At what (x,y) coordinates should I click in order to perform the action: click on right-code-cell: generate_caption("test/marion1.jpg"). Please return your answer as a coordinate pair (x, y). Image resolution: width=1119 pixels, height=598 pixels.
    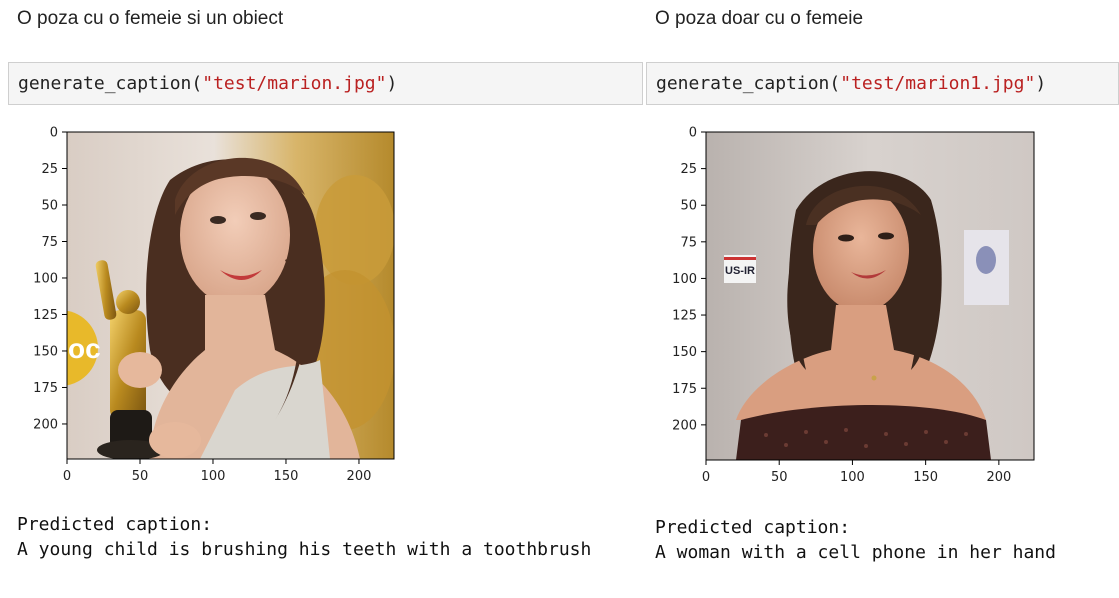
    Looking at the image, I should click on (882, 83).